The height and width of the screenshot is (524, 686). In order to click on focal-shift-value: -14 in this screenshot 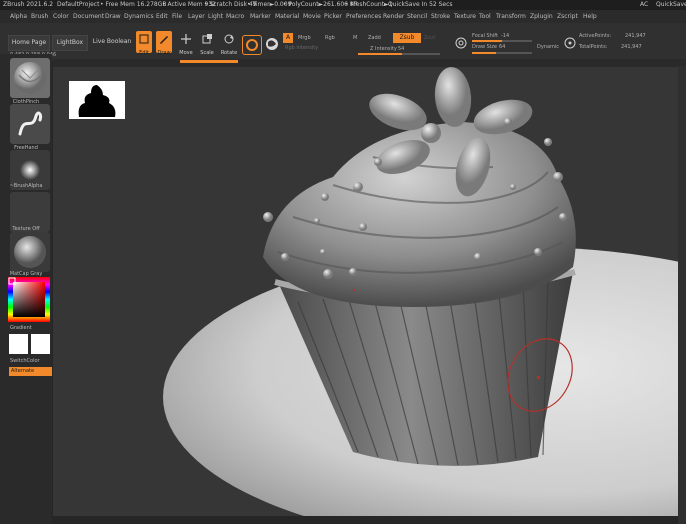, I will do `click(505, 36)`.